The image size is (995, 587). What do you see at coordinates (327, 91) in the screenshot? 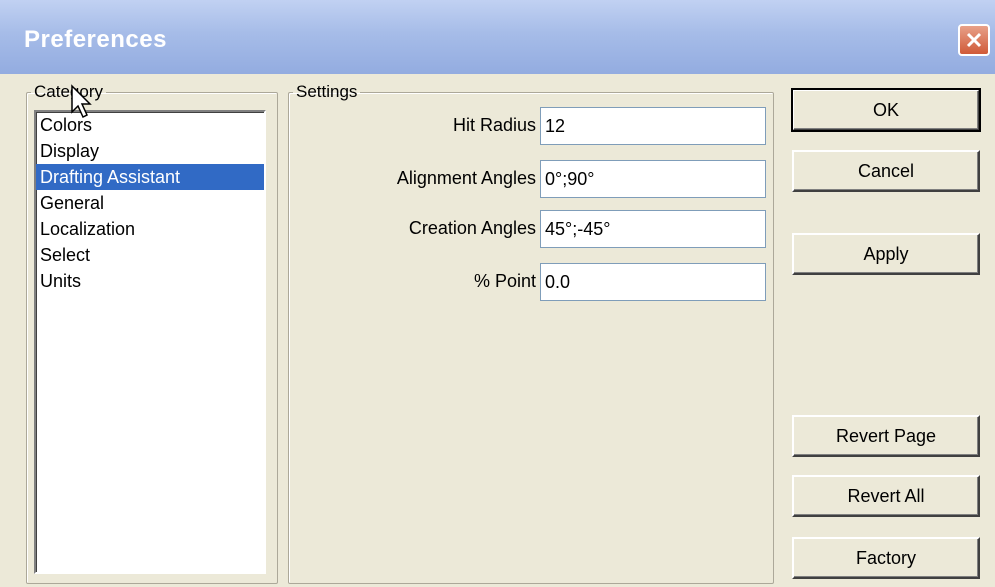
I see `settings-legend: Settings` at bounding box center [327, 91].